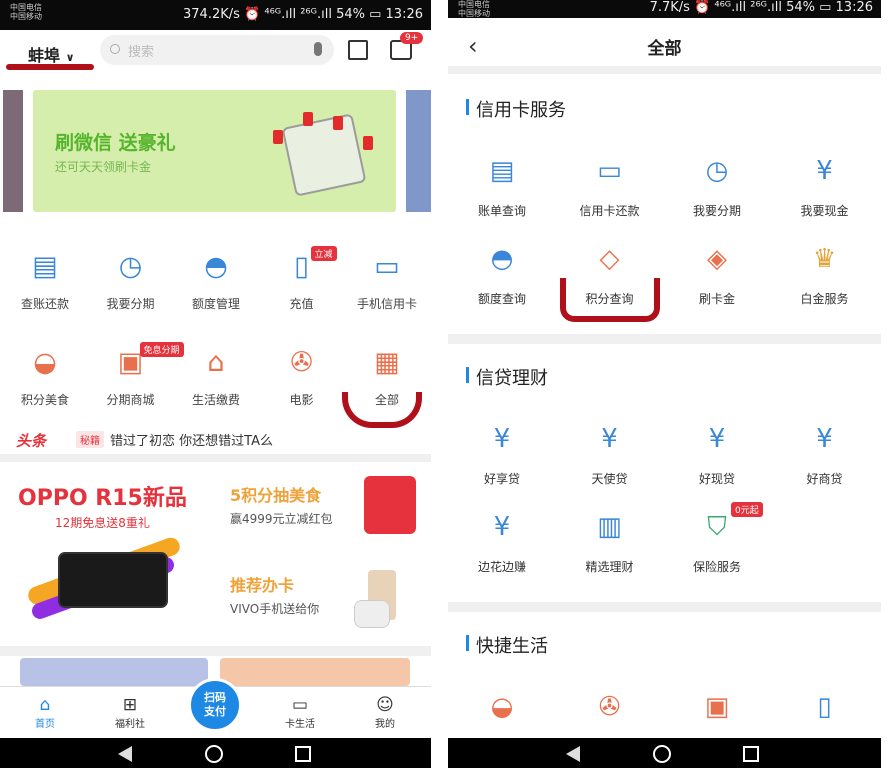  I want to click on service-item: ▤ 账单查询, so click(502, 186).